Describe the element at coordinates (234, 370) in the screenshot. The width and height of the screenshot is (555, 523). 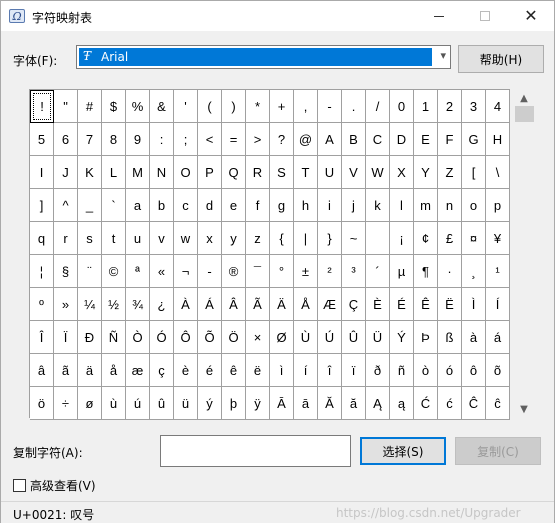
I see `character-cell: ê` at that location.